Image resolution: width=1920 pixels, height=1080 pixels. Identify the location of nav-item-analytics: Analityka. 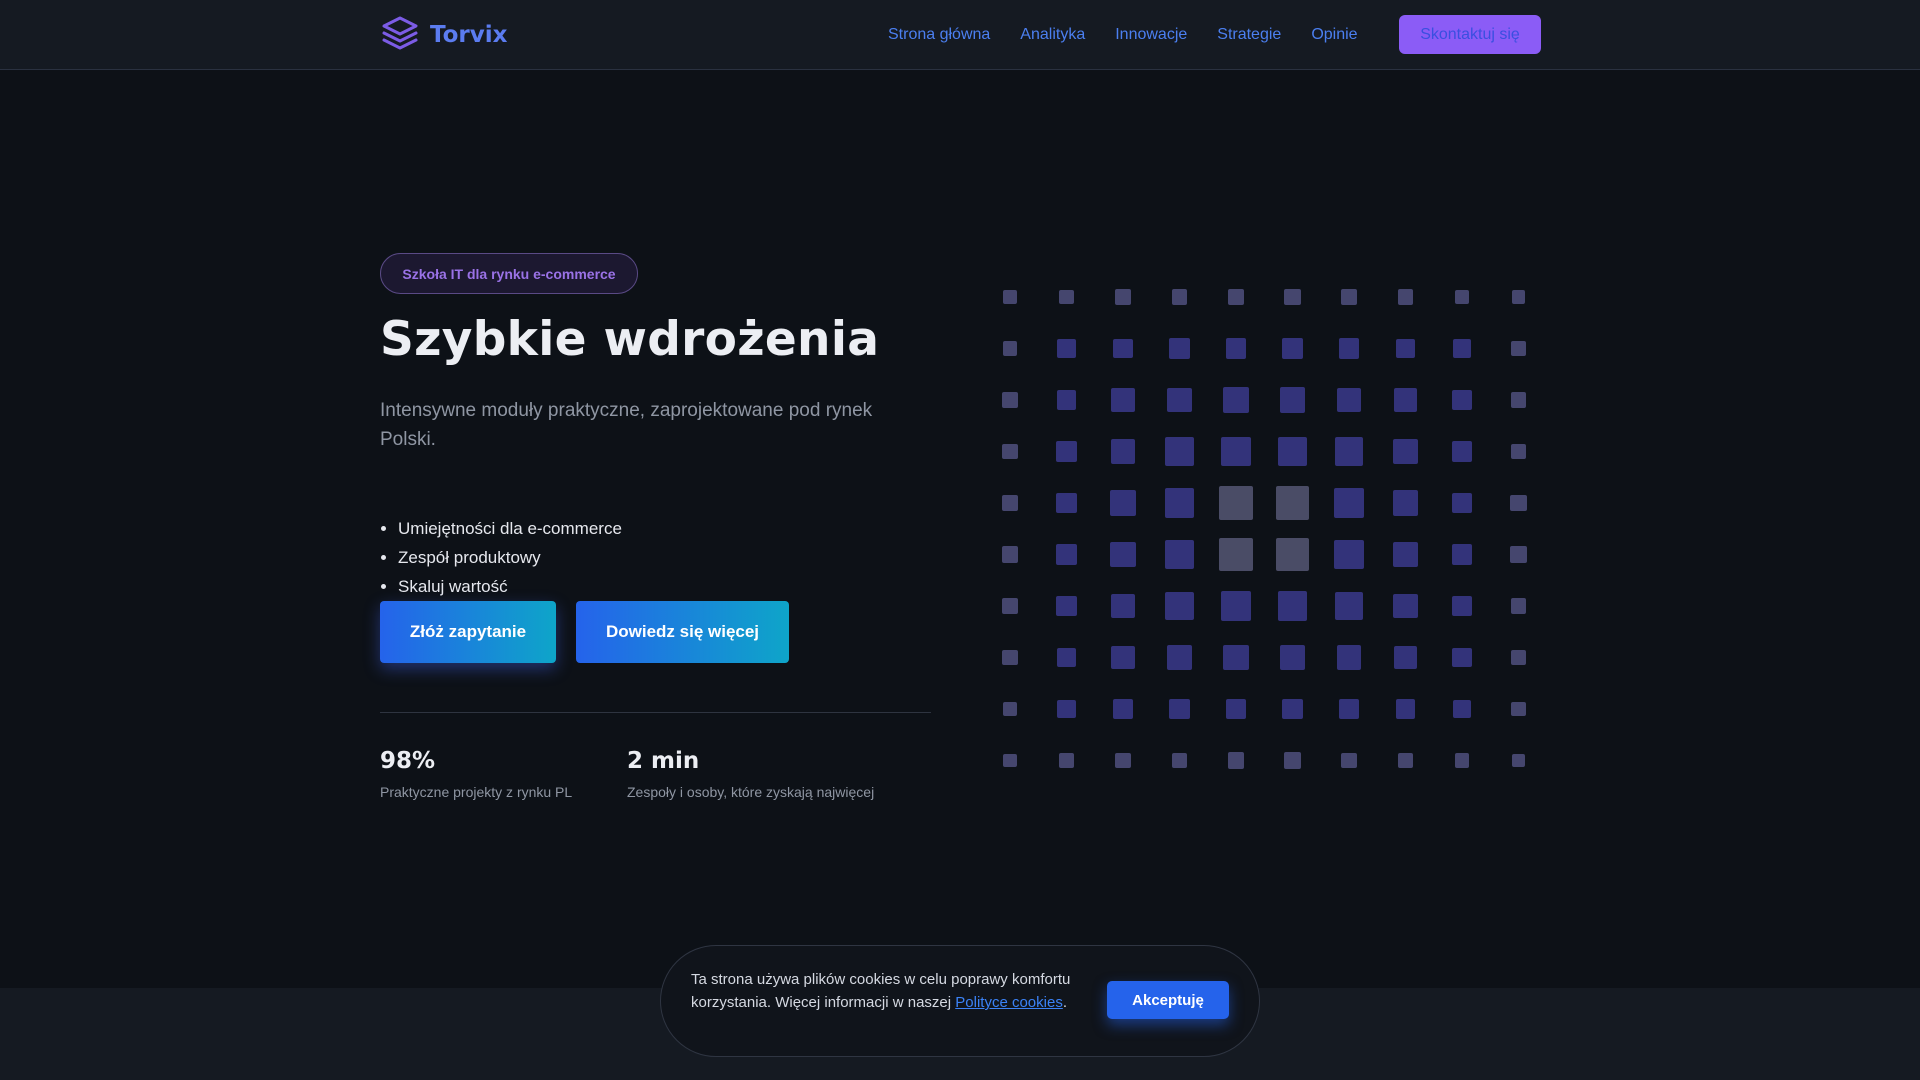
(1052, 35).